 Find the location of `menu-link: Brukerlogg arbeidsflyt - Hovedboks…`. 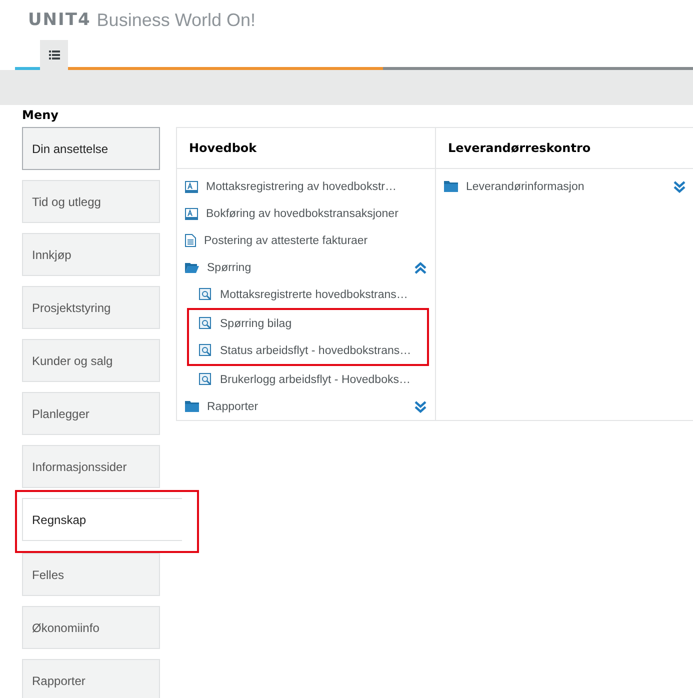

menu-link: Brukerlogg arbeidsflyt - Hovedboks… is located at coordinates (323, 380).